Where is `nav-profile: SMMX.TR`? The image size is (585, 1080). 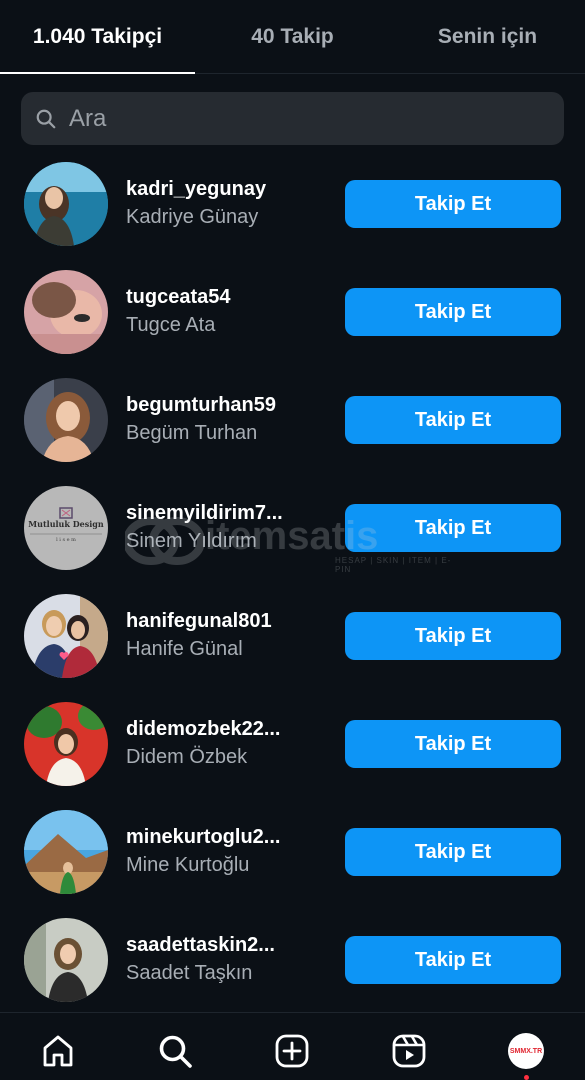
nav-profile: SMMX.TR is located at coordinates (526, 1051).